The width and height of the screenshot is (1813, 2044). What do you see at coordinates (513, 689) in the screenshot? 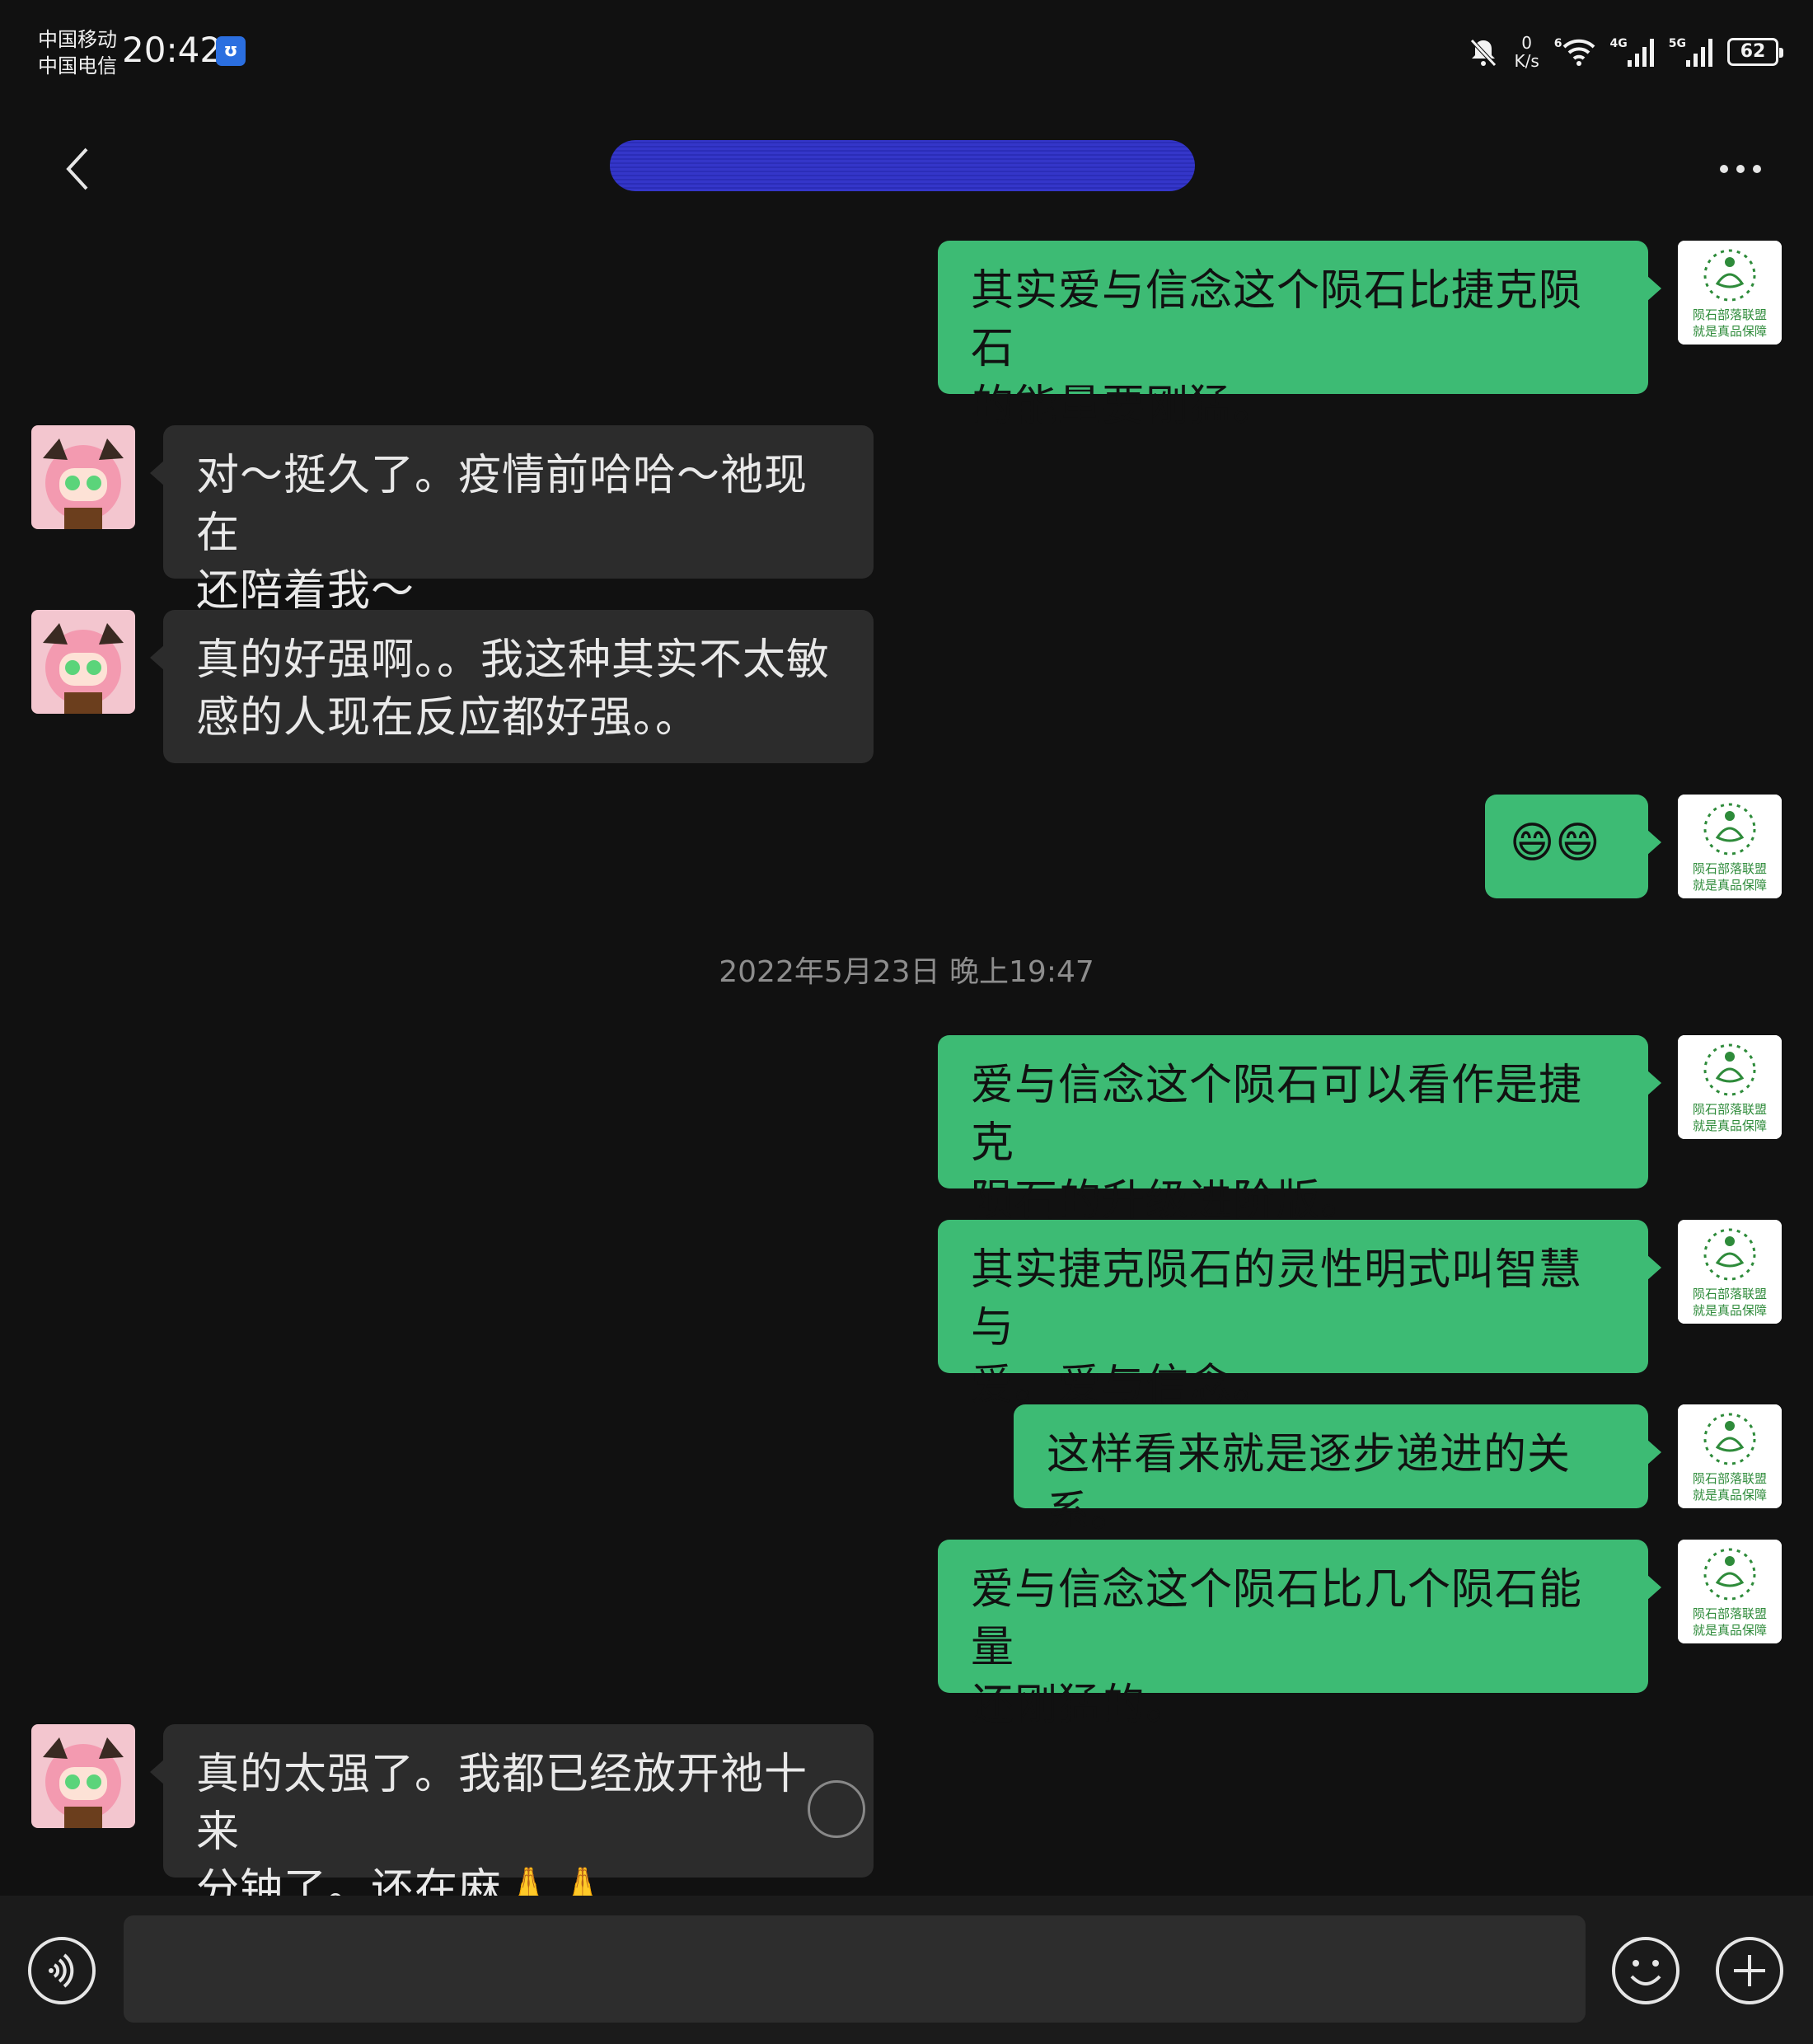
I see `message-text: 真的好强啊。。我这种其实不太敏 感的人现在反应都好强。。` at bounding box center [513, 689].